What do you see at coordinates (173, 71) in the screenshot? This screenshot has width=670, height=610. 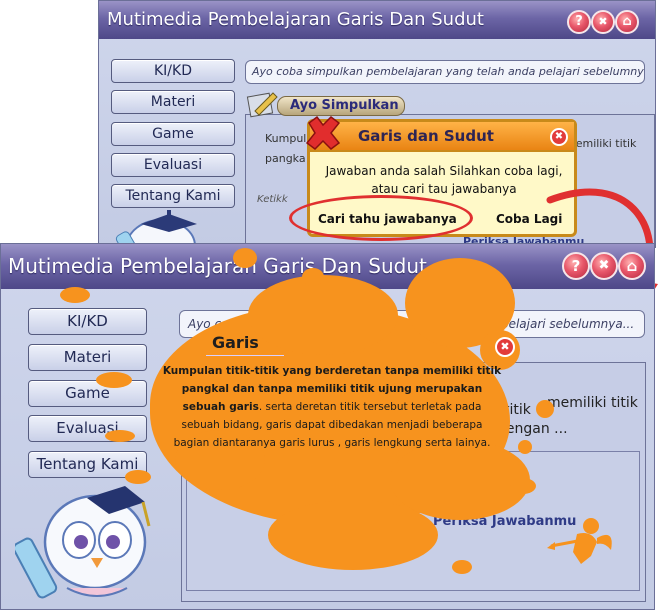 I see `back-sidebar-ki-kd: KI/KD` at bounding box center [173, 71].